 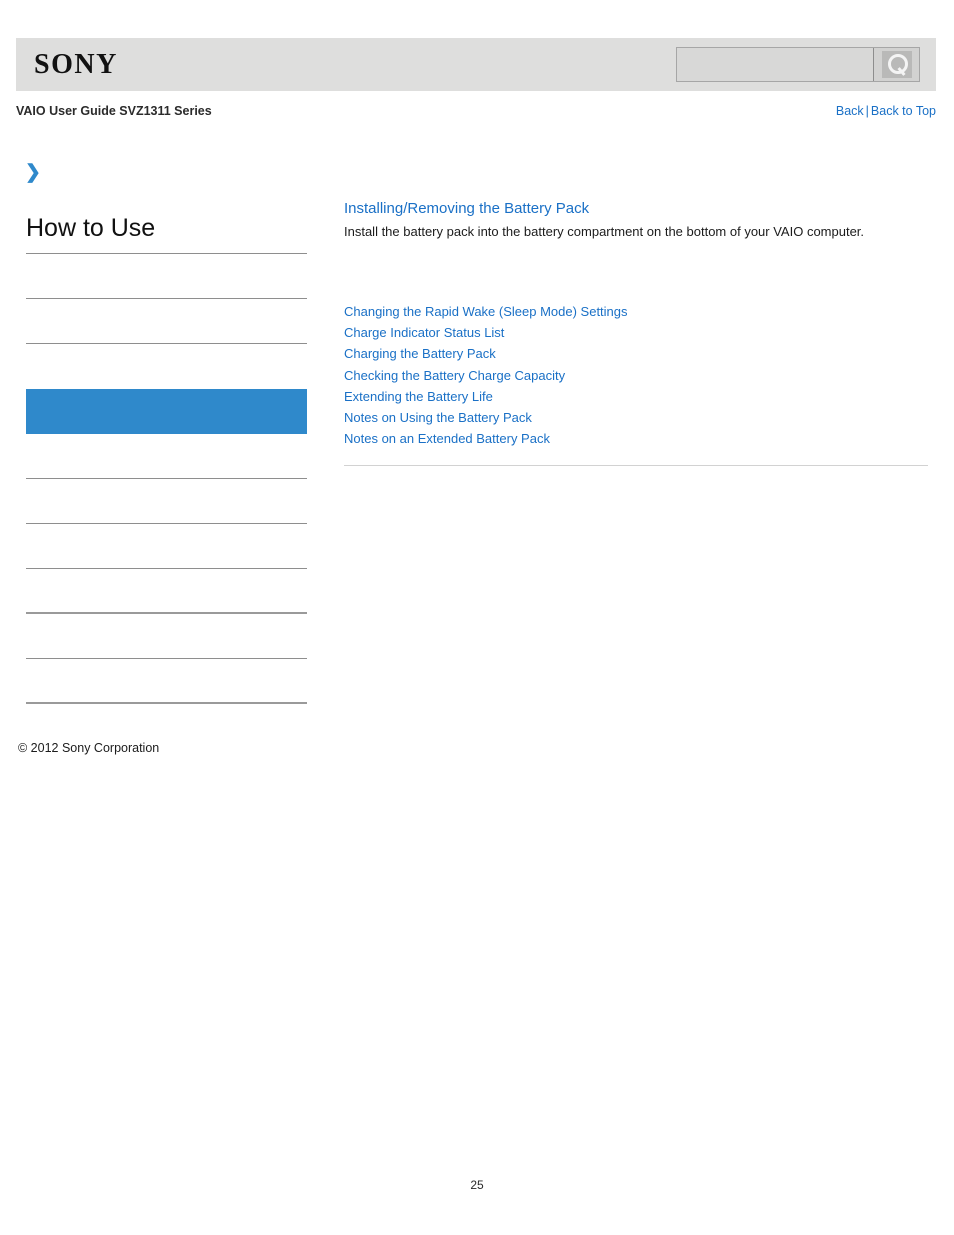 I want to click on list-item: Notes on Using the Battery Pack, so click(x=636, y=417).